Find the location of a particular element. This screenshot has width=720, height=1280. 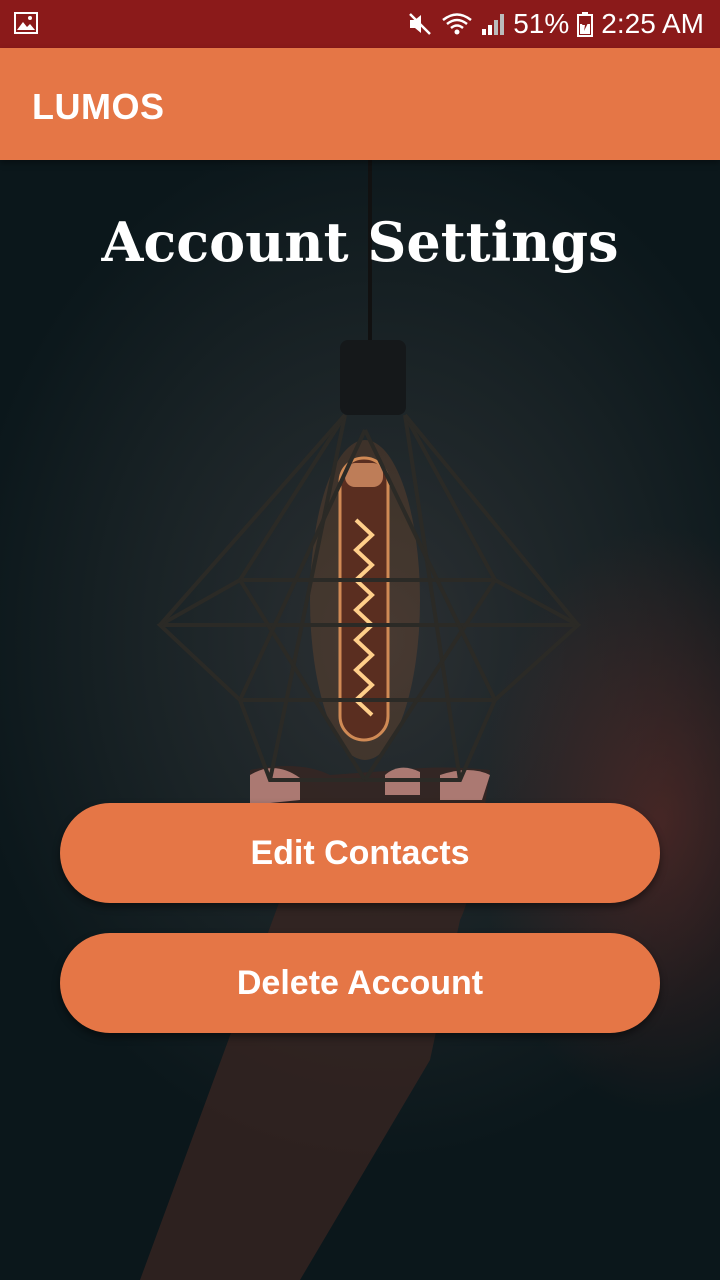

delete-account-button: Delete Account is located at coordinates (360, 983).